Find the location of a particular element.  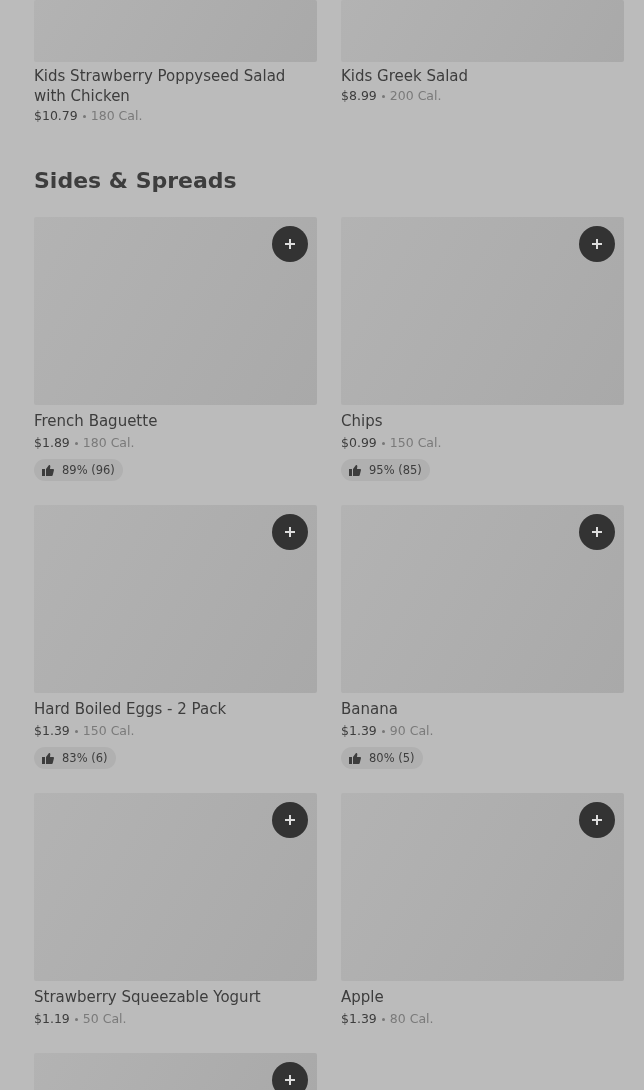

item-calories: 80 Cal. is located at coordinates (411, 1019).